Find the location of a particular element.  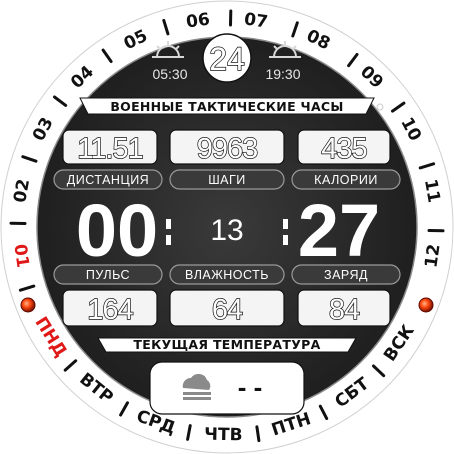

humidity-label: ВЛАЖНОСТЬ is located at coordinates (227, 275).